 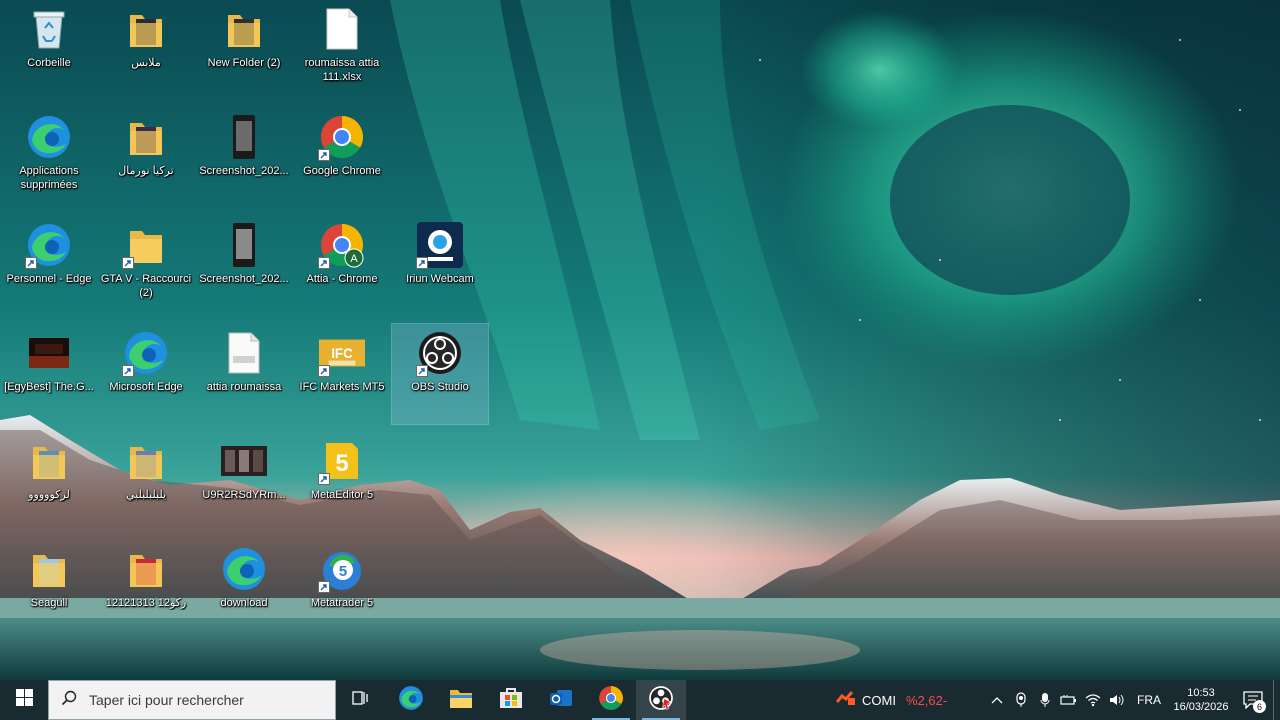 I want to click on desktop-icon-gta-v-shortcut: GTA V - Raccourci (2), so click(x=146, y=266).